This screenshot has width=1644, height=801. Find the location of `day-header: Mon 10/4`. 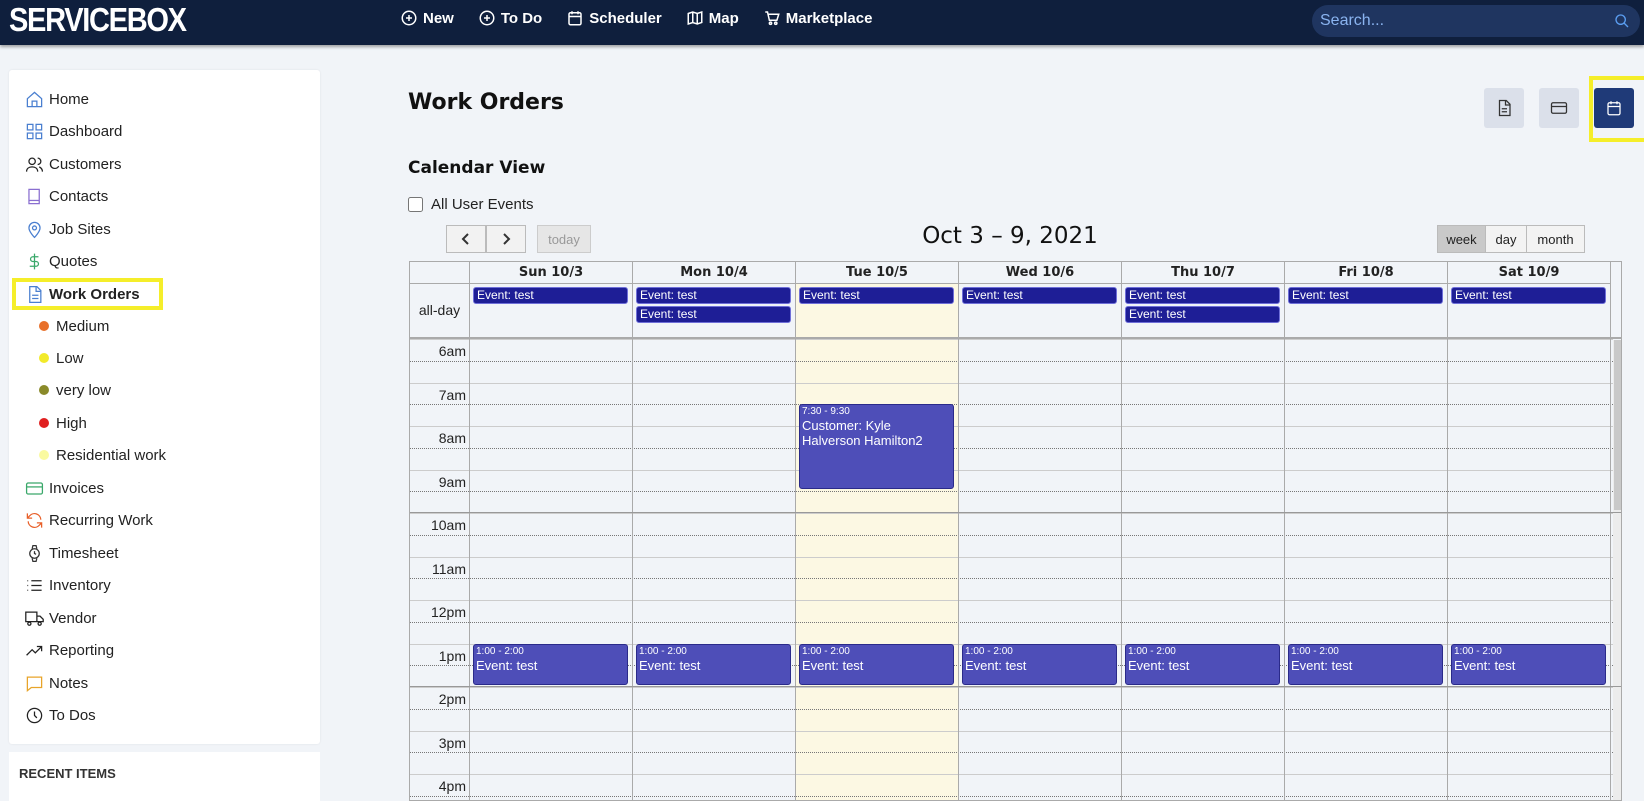

day-header: Mon 10/4 is located at coordinates (714, 273).